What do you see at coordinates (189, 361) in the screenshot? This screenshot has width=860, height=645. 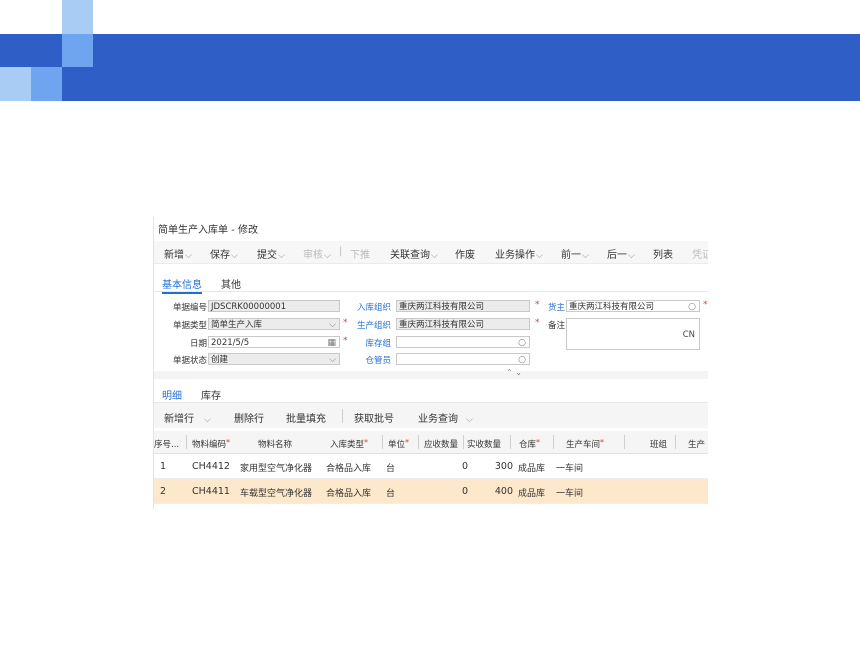 I see `status-label: 单据状态` at bounding box center [189, 361].